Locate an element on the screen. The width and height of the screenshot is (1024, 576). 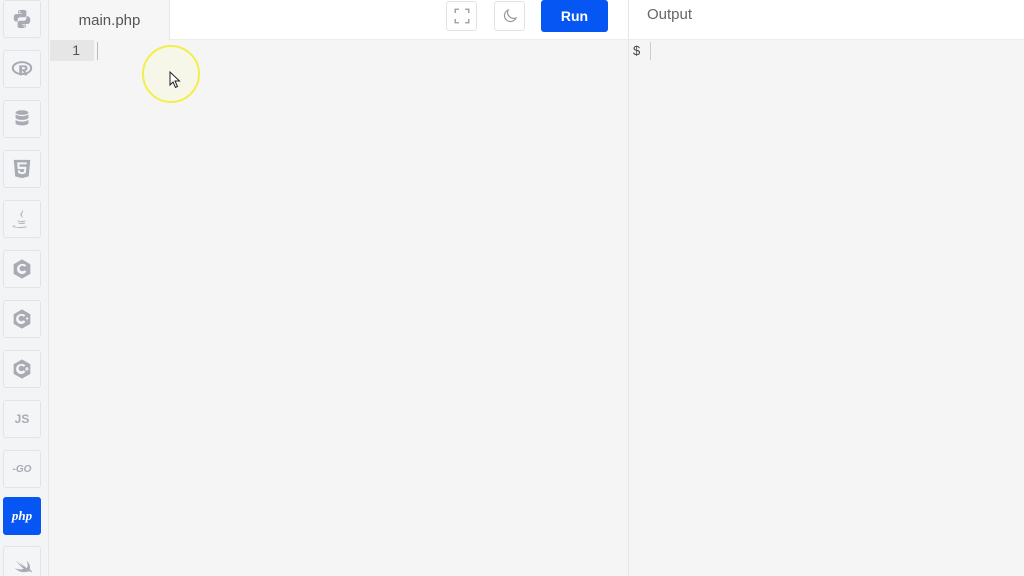
line-number: 1 is located at coordinates (76, 50).